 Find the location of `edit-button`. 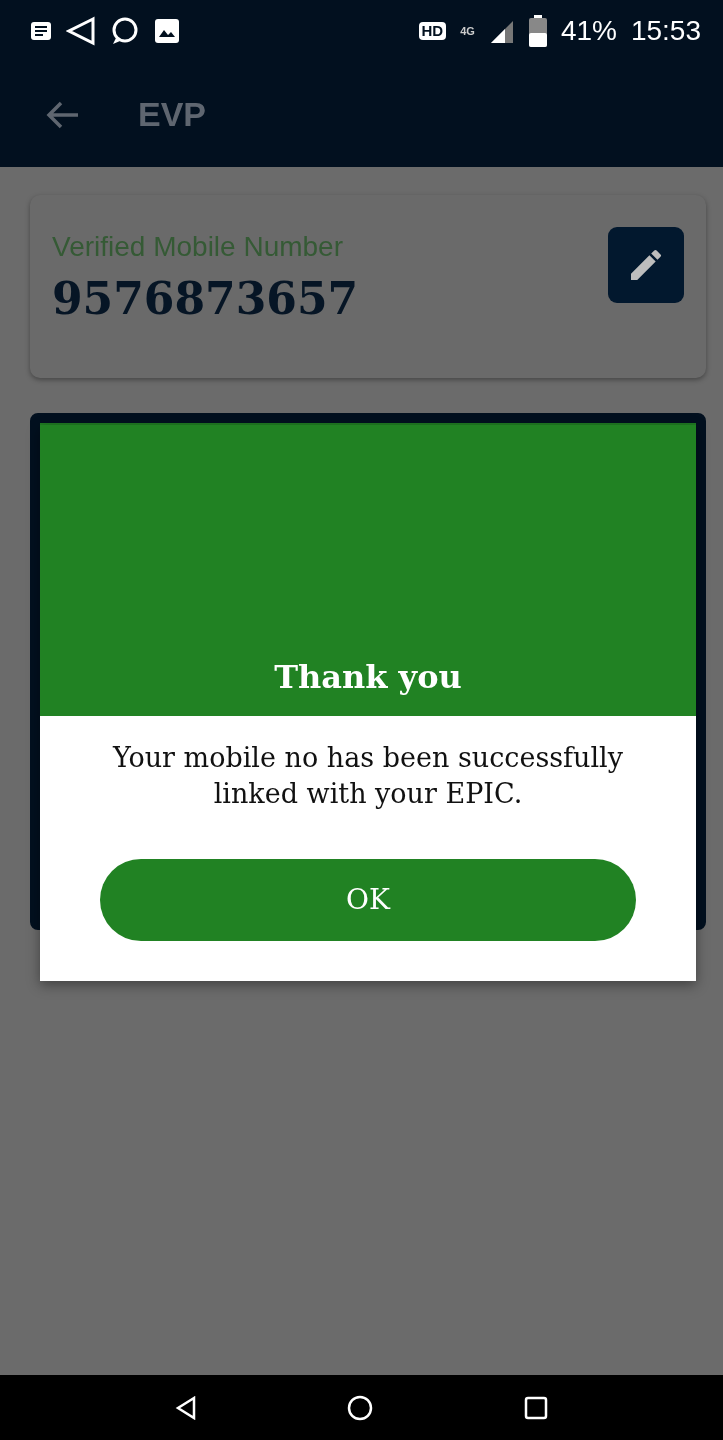

edit-button is located at coordinates (646, 265).